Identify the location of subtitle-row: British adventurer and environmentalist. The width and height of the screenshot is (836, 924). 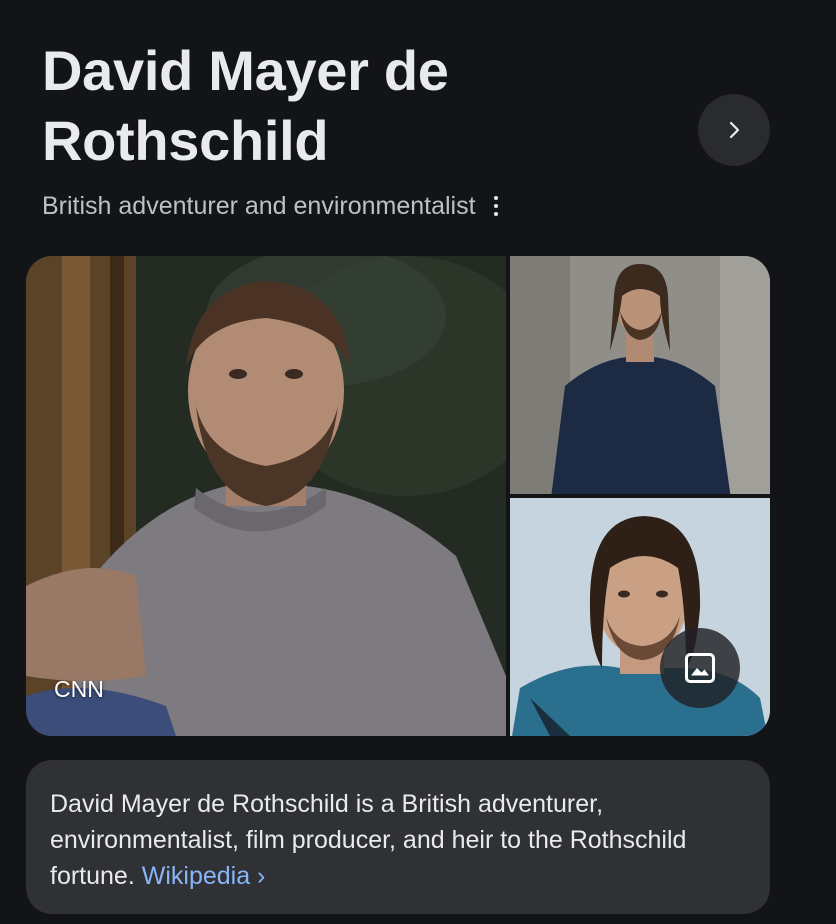
(273, 206).